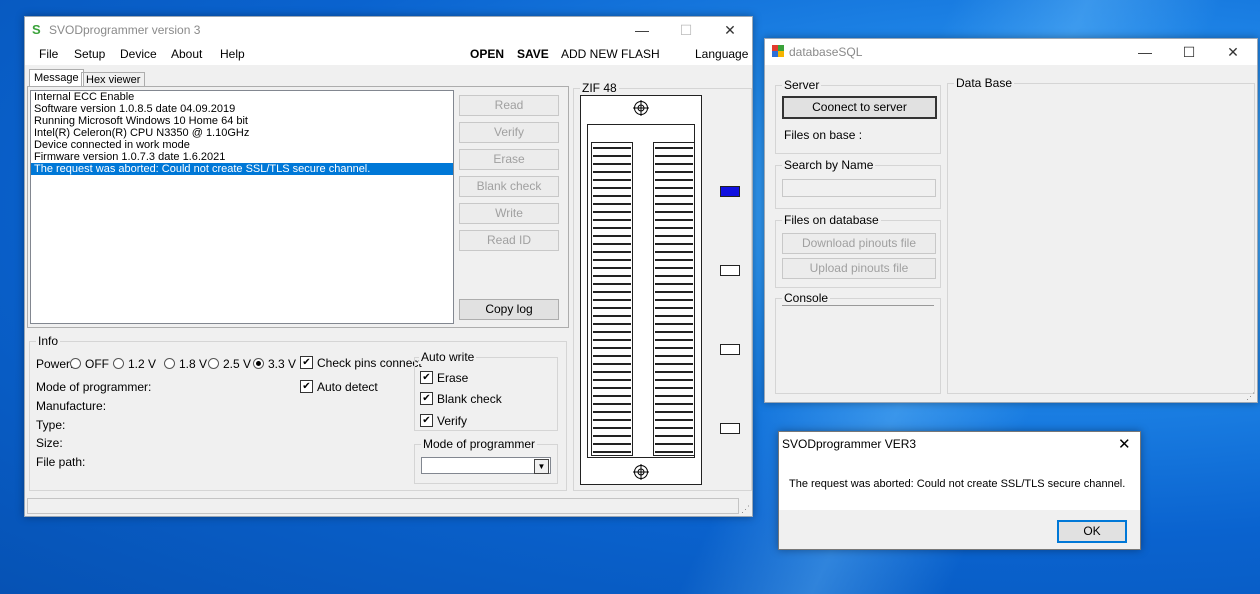 The image size is (1260, 594). What do you see at coordinates (388, 506) in the screenshot?
I see `status-bar: ⋰` at bounding box center [388, 506].